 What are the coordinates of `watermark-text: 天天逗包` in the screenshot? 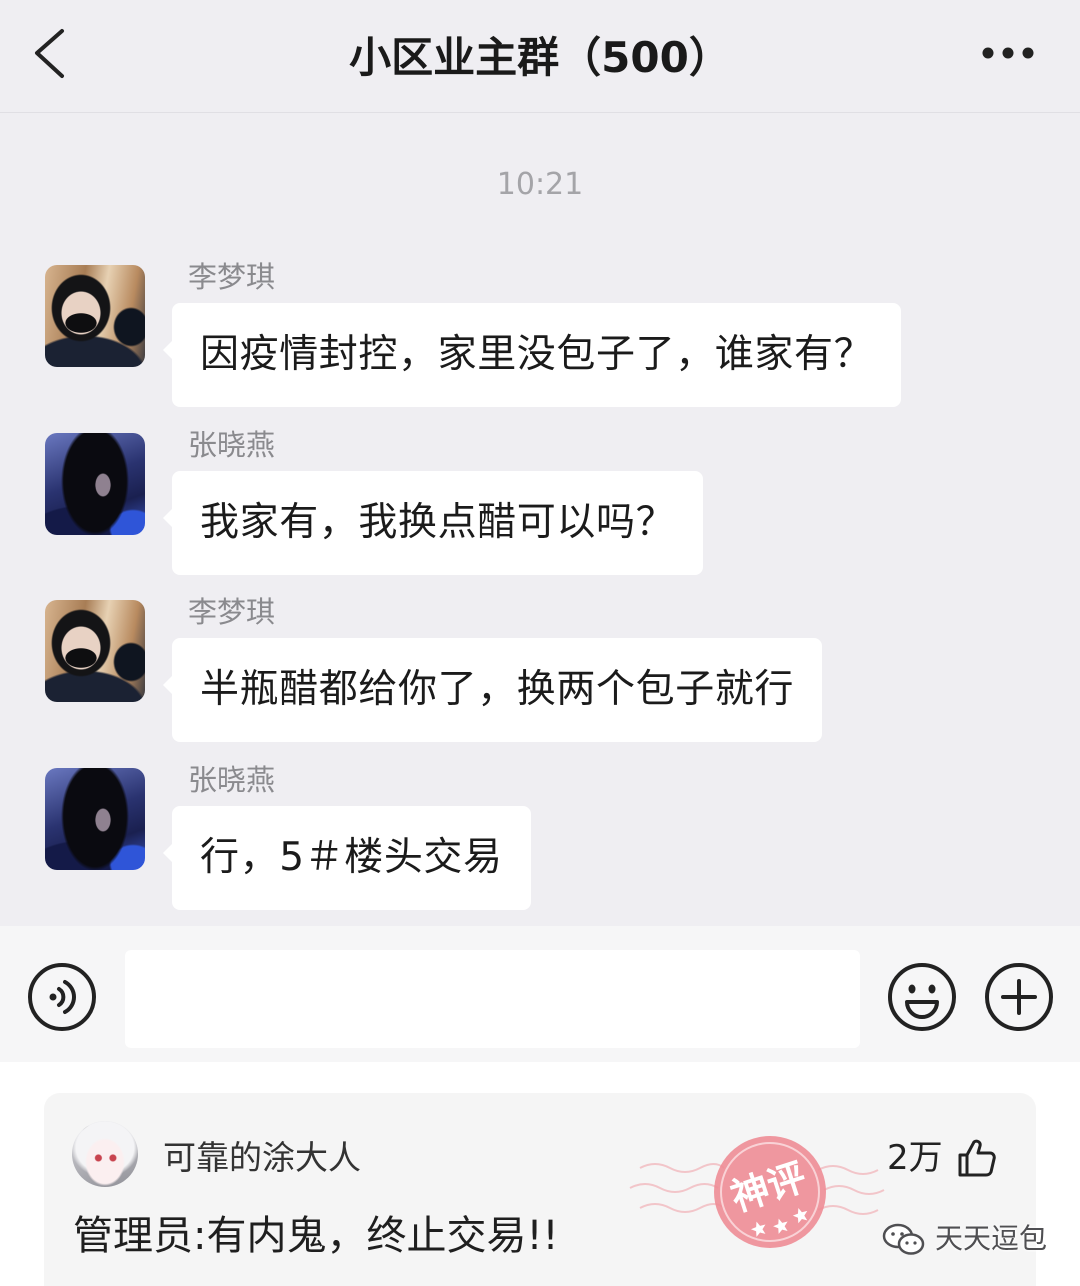 It's located at (991, 1238).